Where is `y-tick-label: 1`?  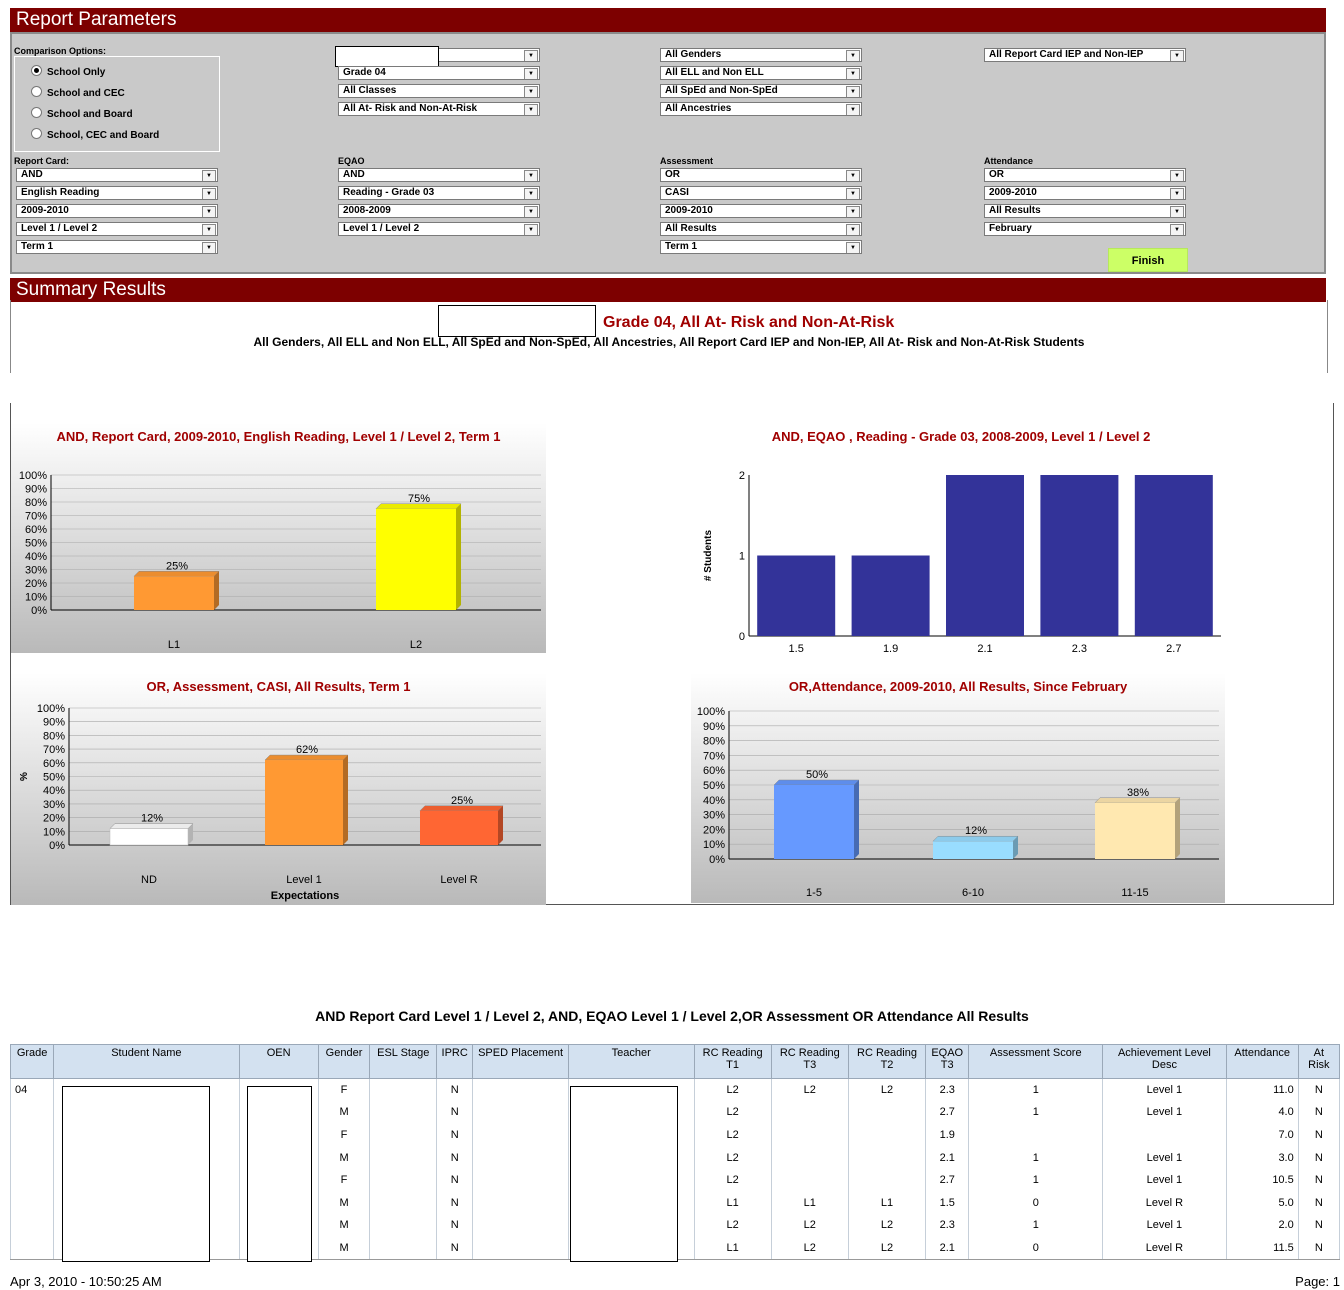 y-tick-label: 1 is located at coordinates (742, 557).